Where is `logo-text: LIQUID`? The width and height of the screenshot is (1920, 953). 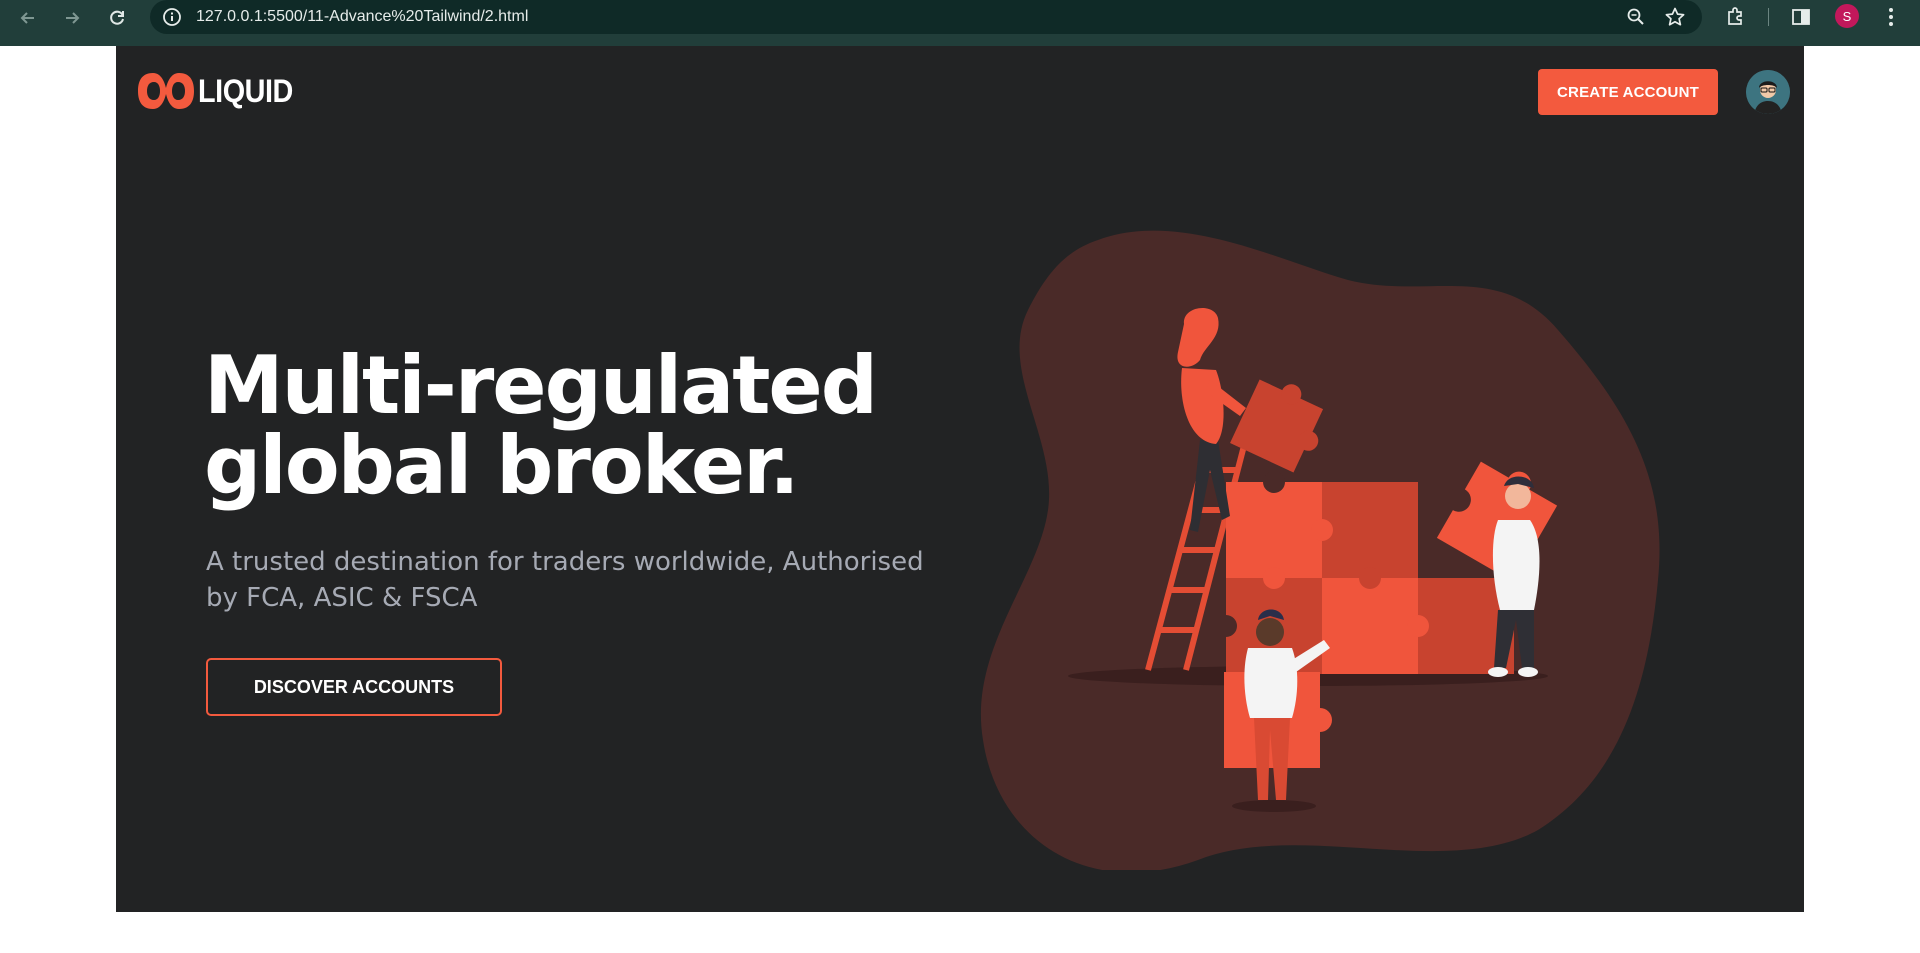
logo-text: LIQUID is located at coordinates (245, 90).